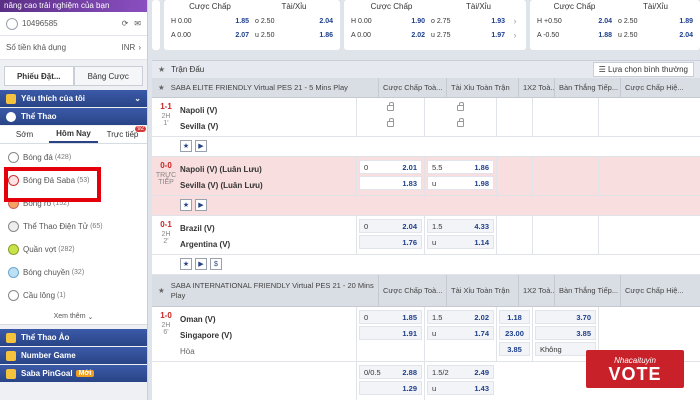 This screenshot has height=400, width=700. What do you see at coordinates (366, 317) in the screenshot?
I see `handicap-line: 0` at bounding box center [366, 317].